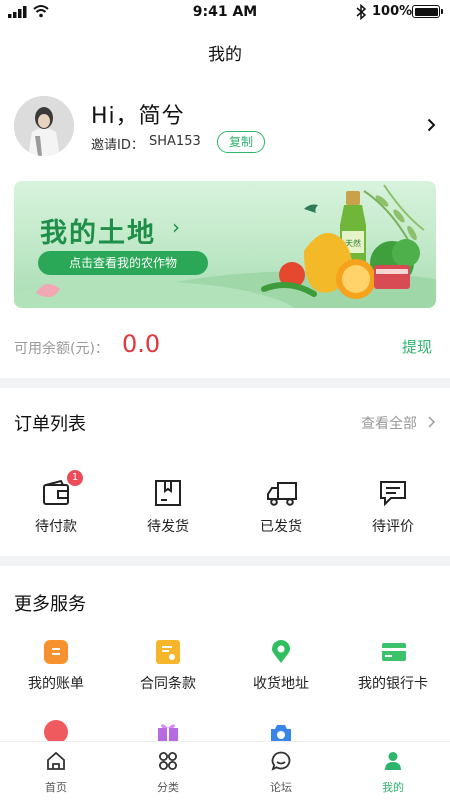 The height and width of the screenshot is (800, 450). What do you see at coordinates (56, 772) in the screenshot?
I see `tab-home: 首页` at bounding box center [56, 772].